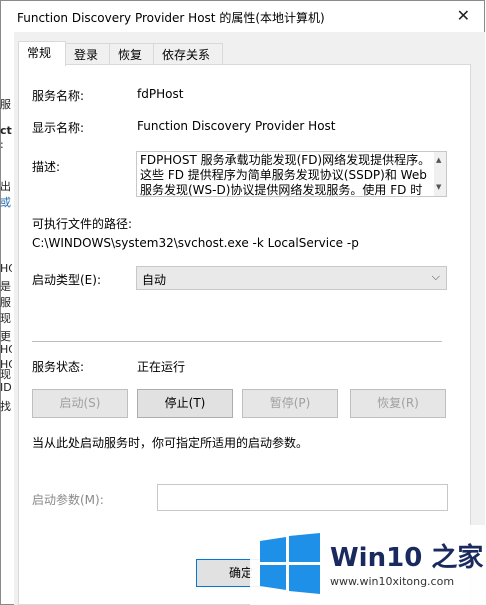  I want to click on service-status-value: 正在运行, so click(161, 367).